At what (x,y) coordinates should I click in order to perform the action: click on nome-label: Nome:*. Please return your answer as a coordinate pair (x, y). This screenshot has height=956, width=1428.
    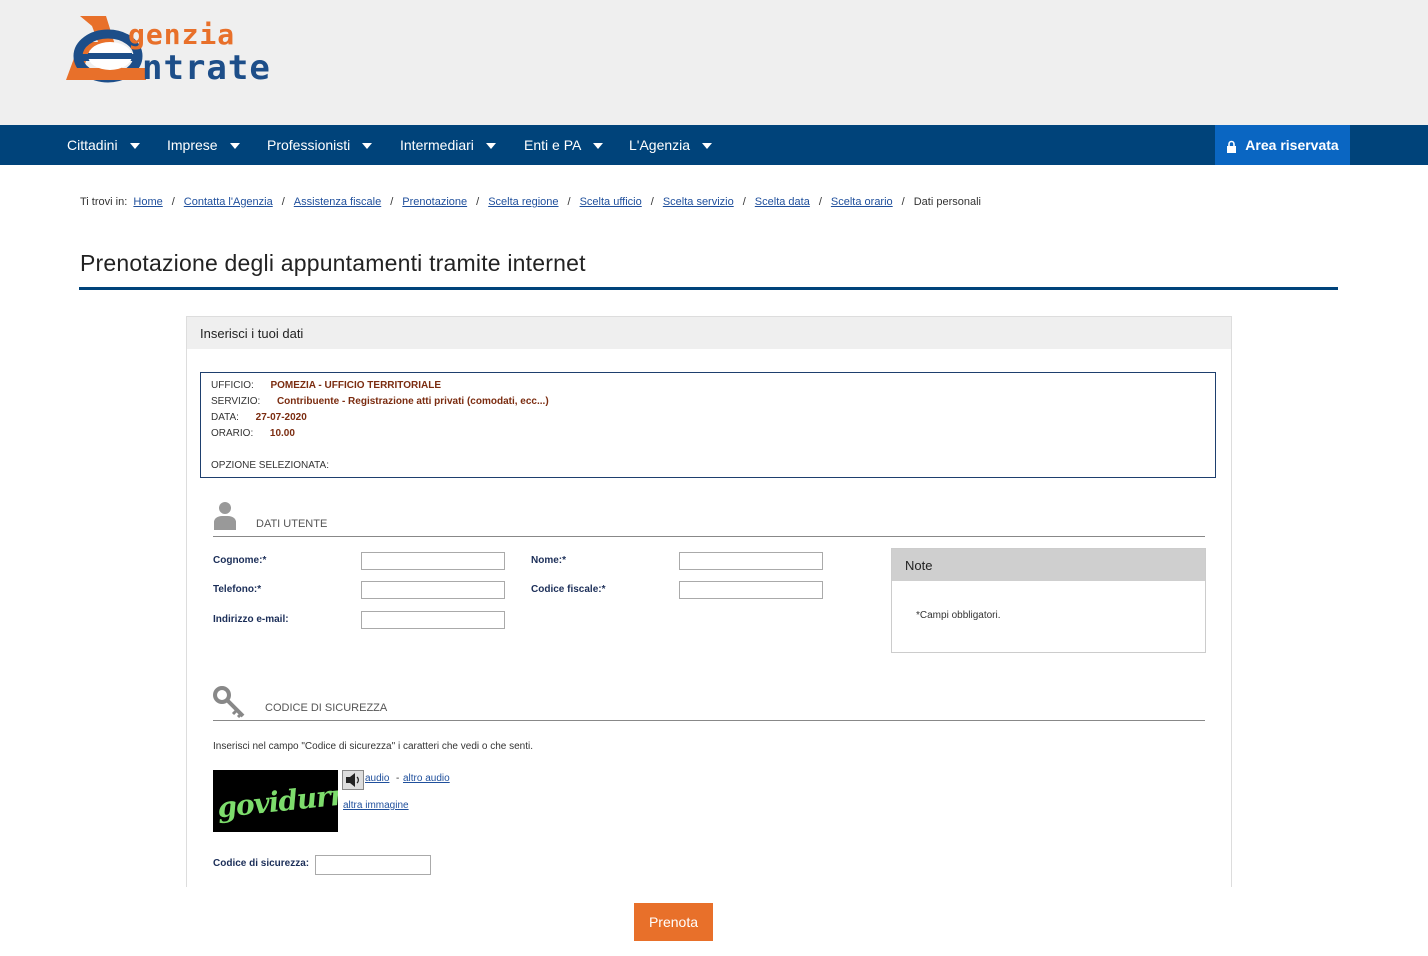
    Looking at the image, I should click on (549, 560).